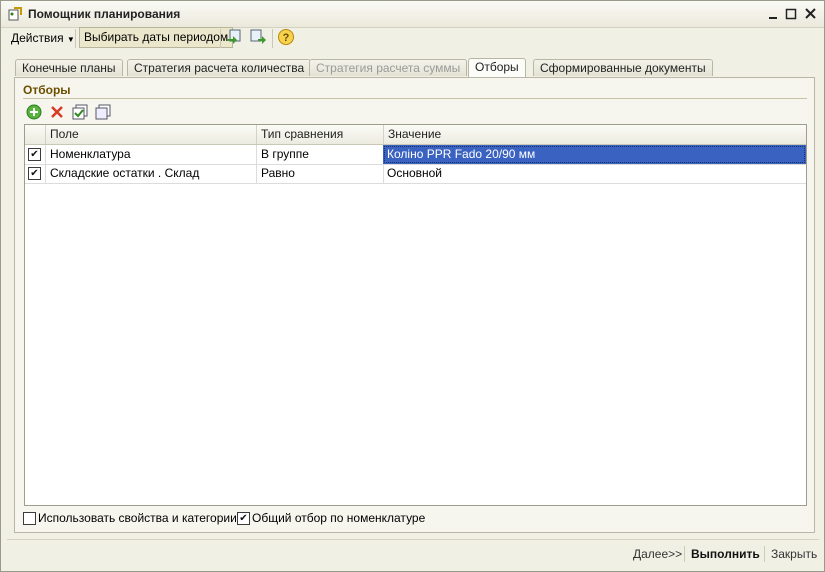 The height and width of the screenshot is (572, 825). I want to click on use-properties-label: Использовать свойства и категории, so click(137, 518).